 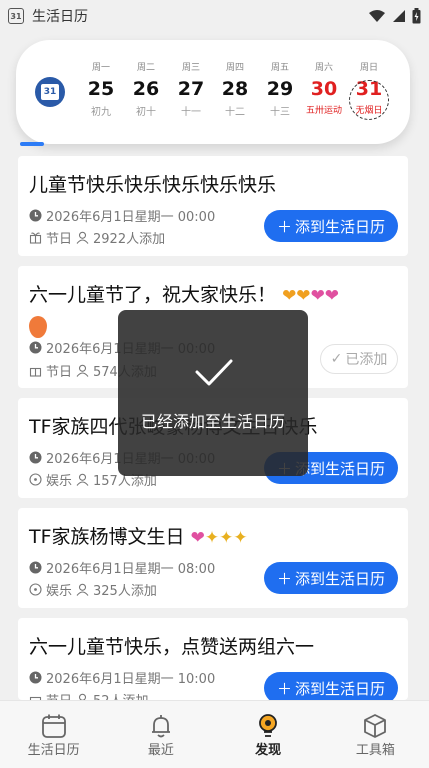 I want to click on calendar-logo-icon: 31, so click(x=50, y=92).